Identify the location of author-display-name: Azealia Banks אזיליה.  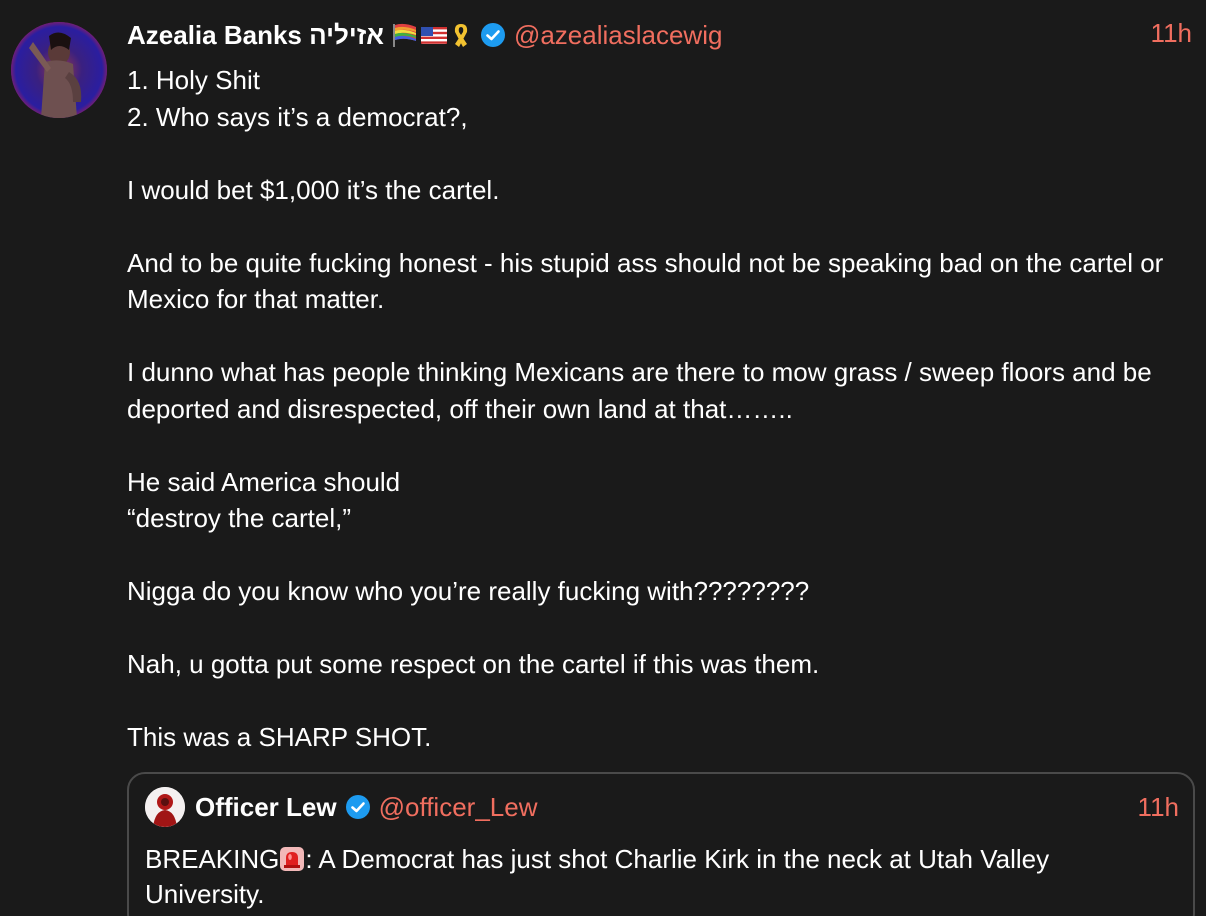
(255, 35).